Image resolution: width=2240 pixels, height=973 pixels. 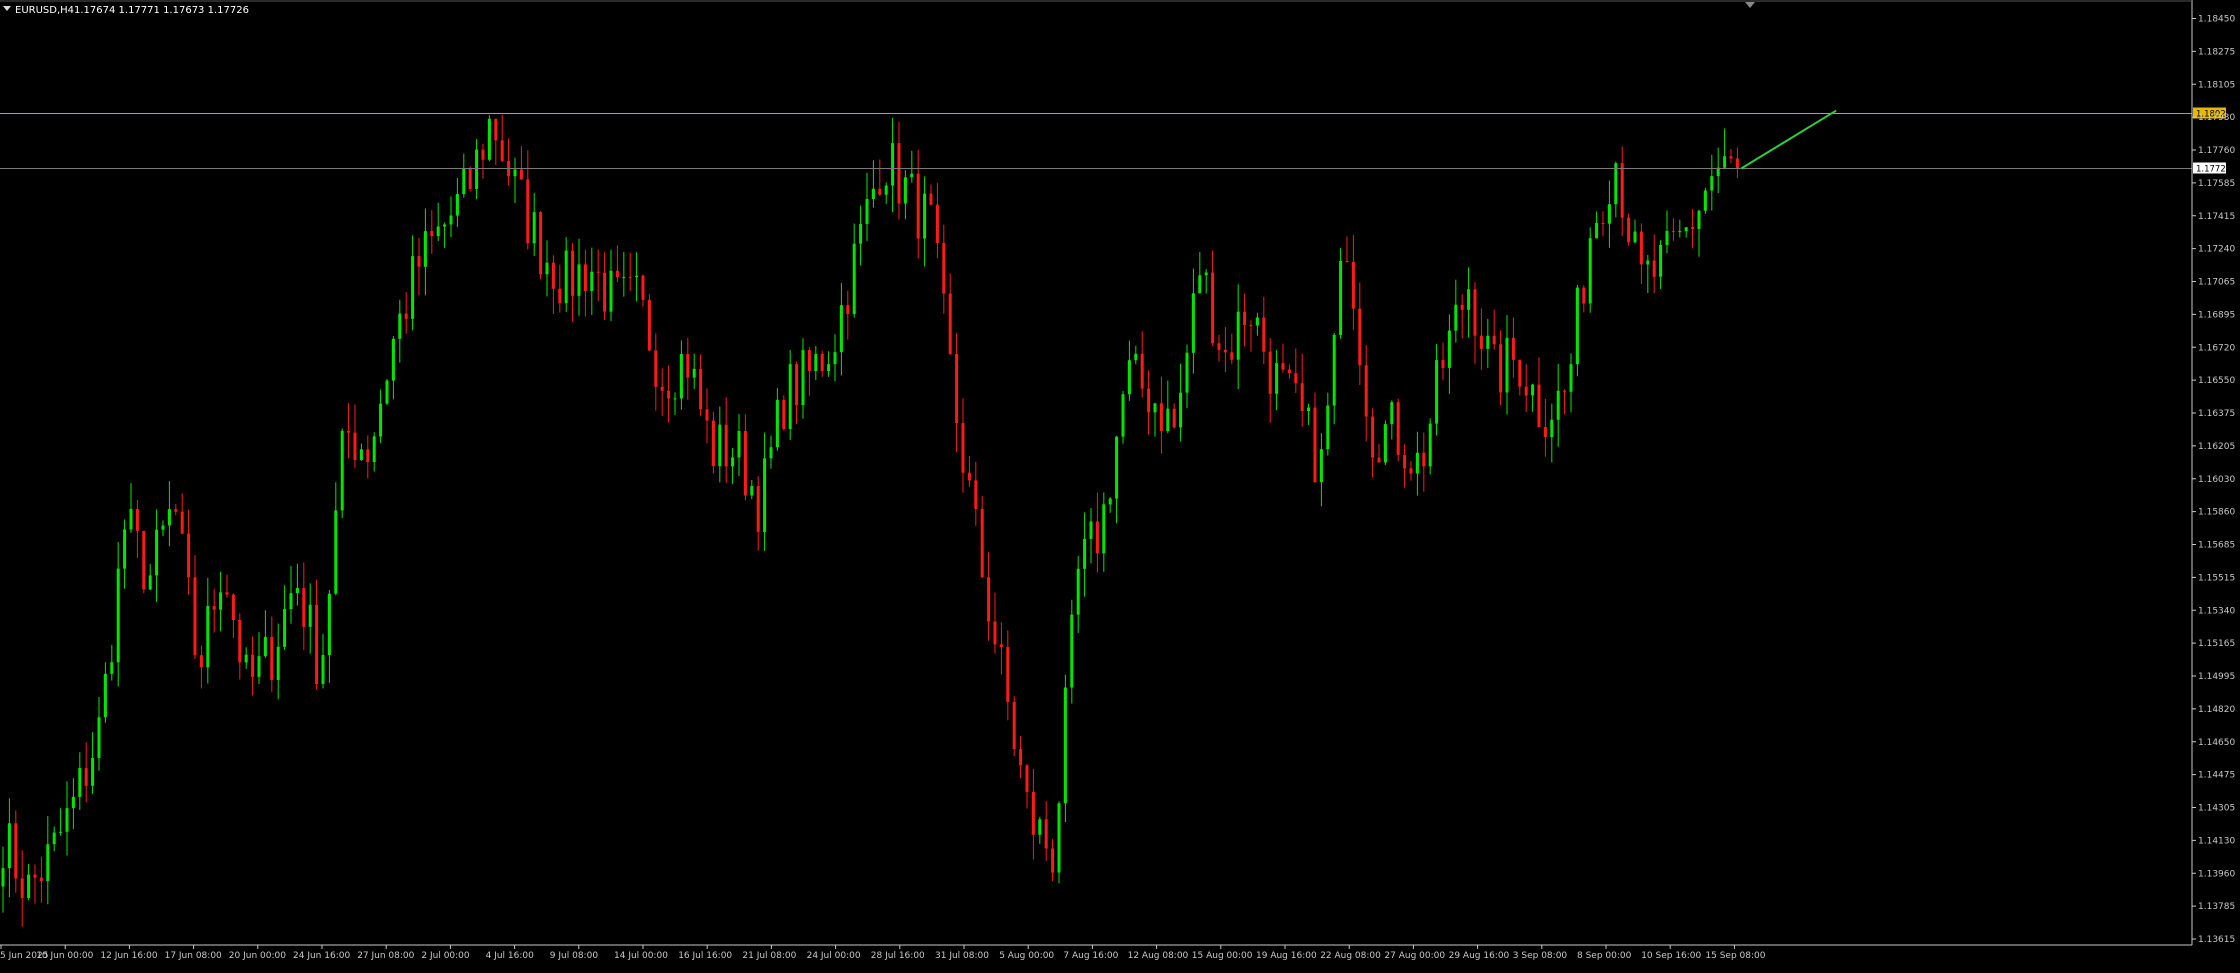 What do you see at coordinates (128, 956) in the screenshot?
I see `time-tick-label: 12 Jun 16:00` at bounding box center [128, 956].